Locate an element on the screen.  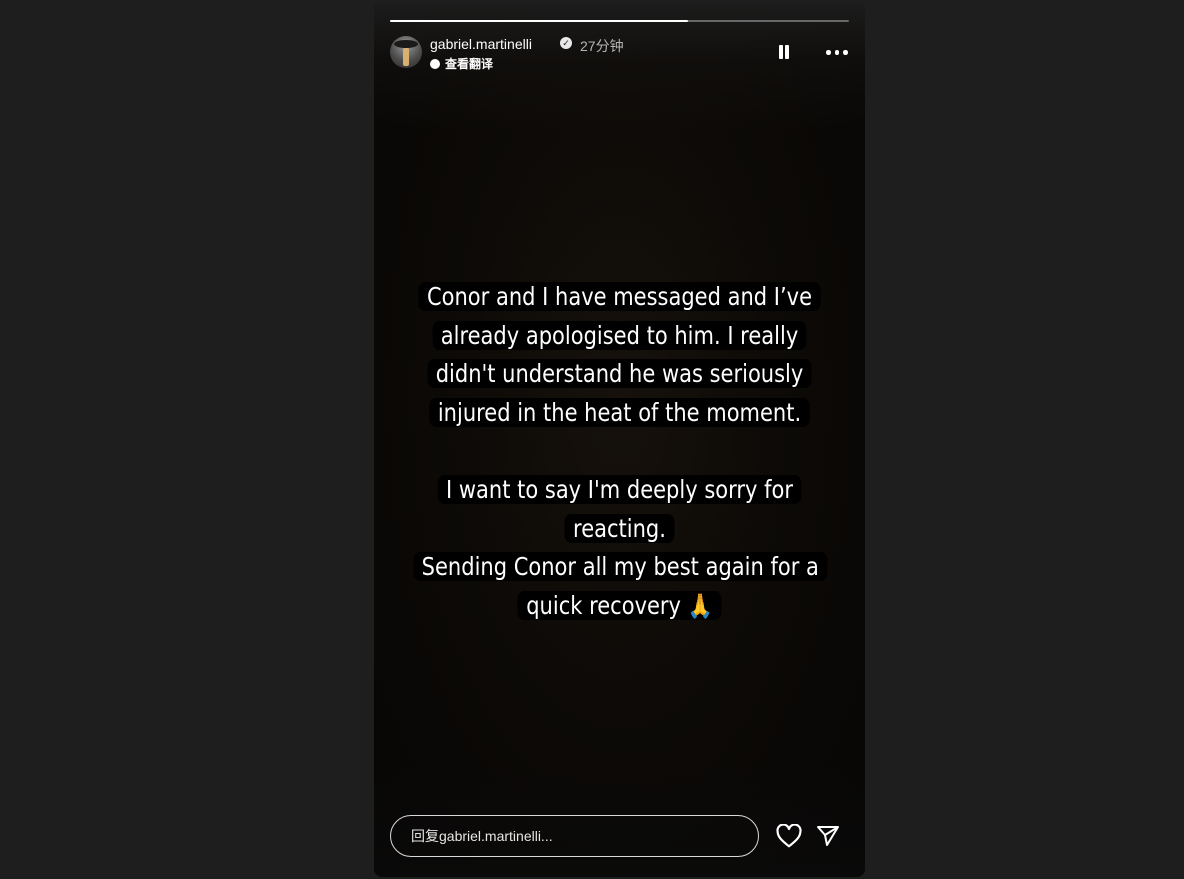
story-progress-bar is located at coordinates (619, 21).